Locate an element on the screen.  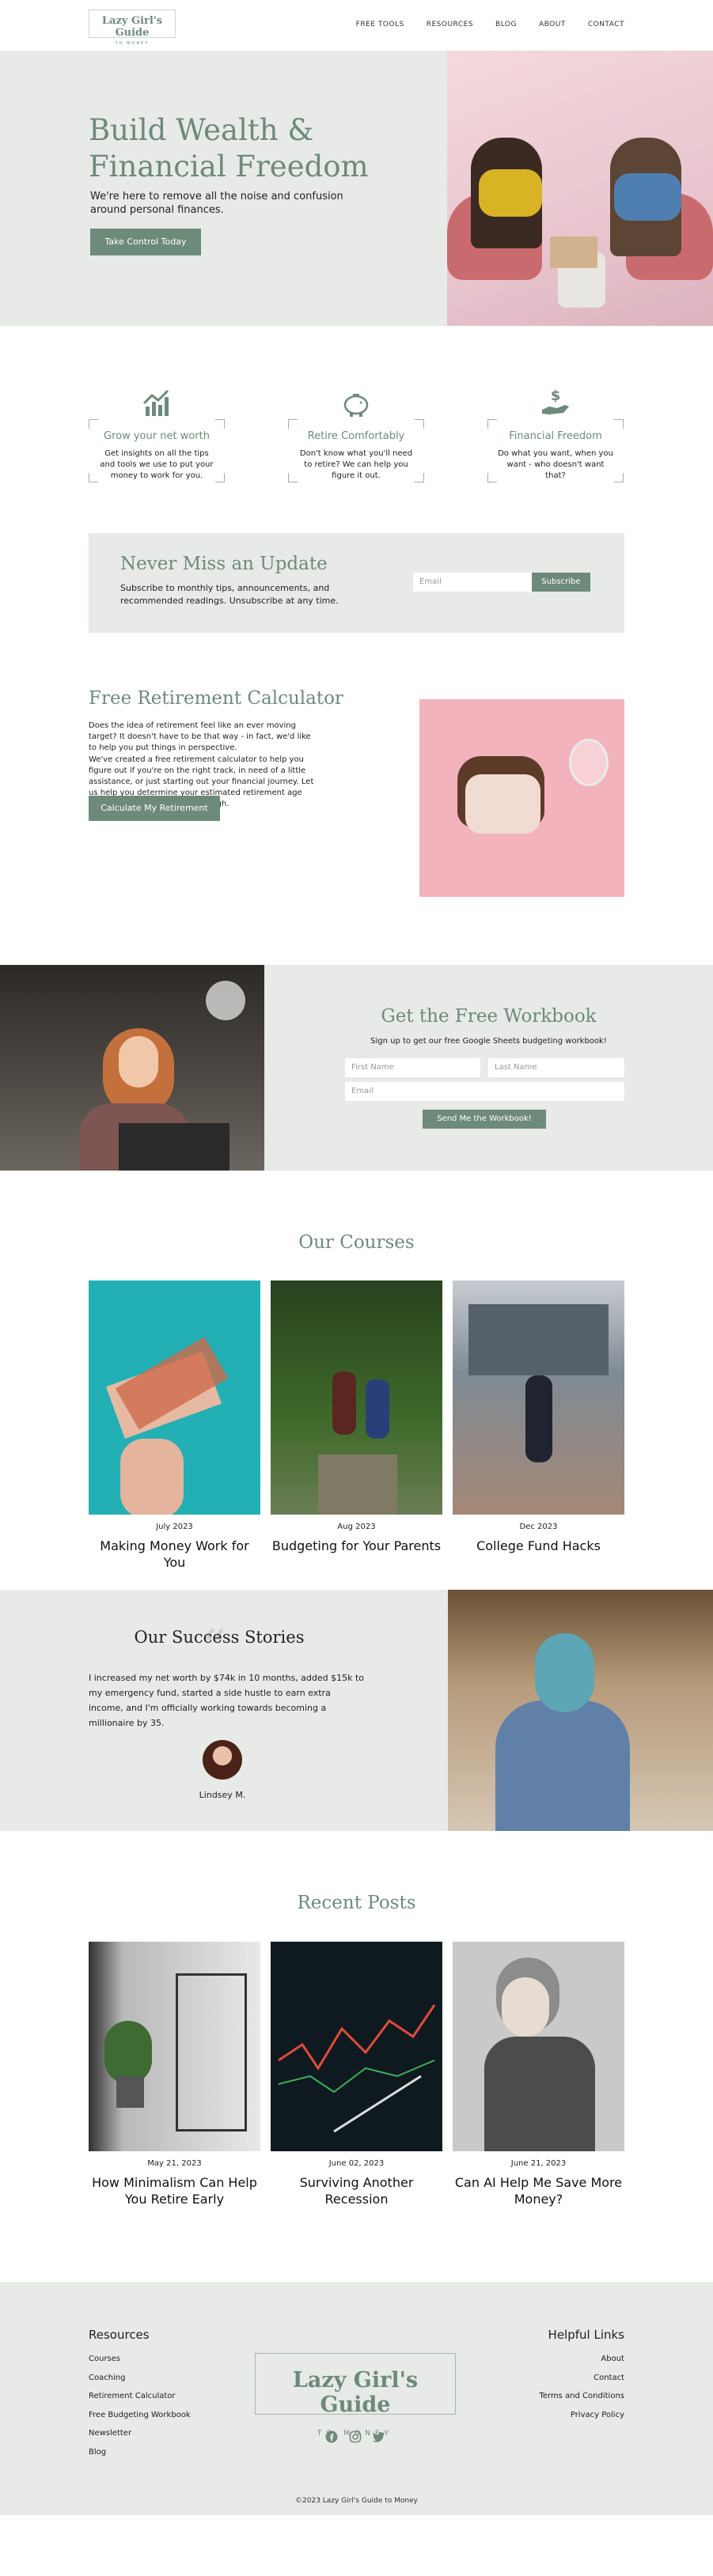
resources-title: Resources is located at coordinates (120, 2335).